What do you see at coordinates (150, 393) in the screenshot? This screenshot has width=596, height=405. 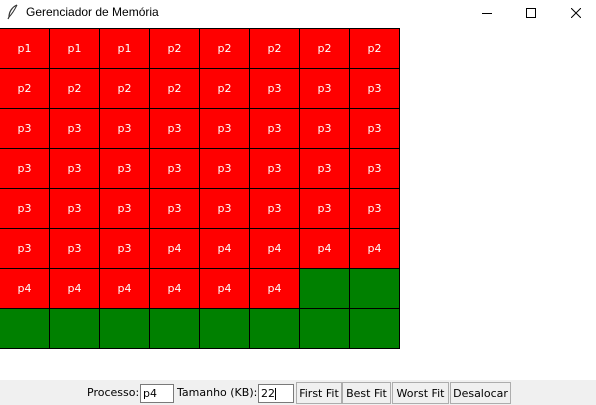 I see `process-input-value: p4` at bounding box center [150, 393].